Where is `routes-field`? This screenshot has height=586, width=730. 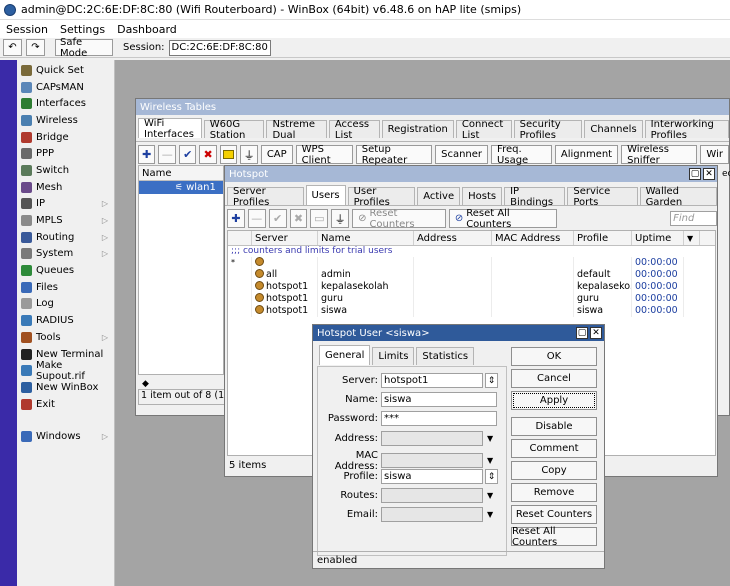 routes-field is located at coordinates (432, 496).